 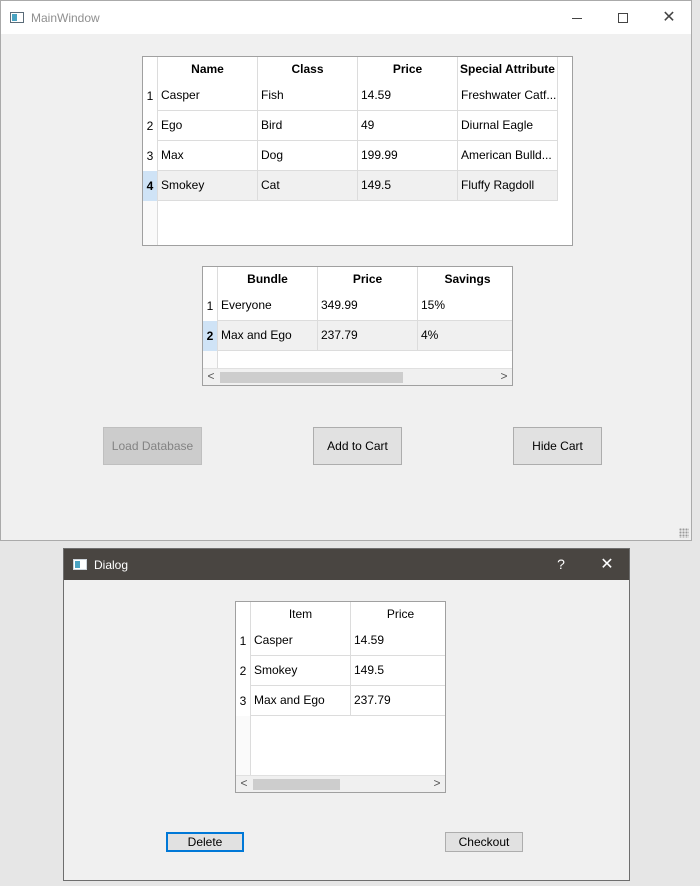 What do you see at coordinates (508, 126) in the screenshot?
I see `table-cell: Diurnal Eagle` at bounding box center [508, 126].